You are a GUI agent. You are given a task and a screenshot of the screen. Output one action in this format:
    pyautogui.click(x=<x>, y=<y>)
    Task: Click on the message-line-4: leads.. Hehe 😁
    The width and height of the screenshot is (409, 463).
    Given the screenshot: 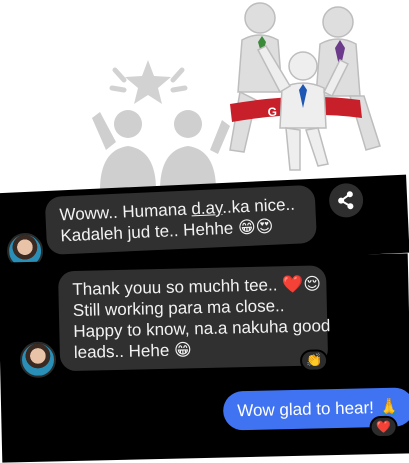 What is the action you would take?
    pyautogui.click(x=132, y=351)
    